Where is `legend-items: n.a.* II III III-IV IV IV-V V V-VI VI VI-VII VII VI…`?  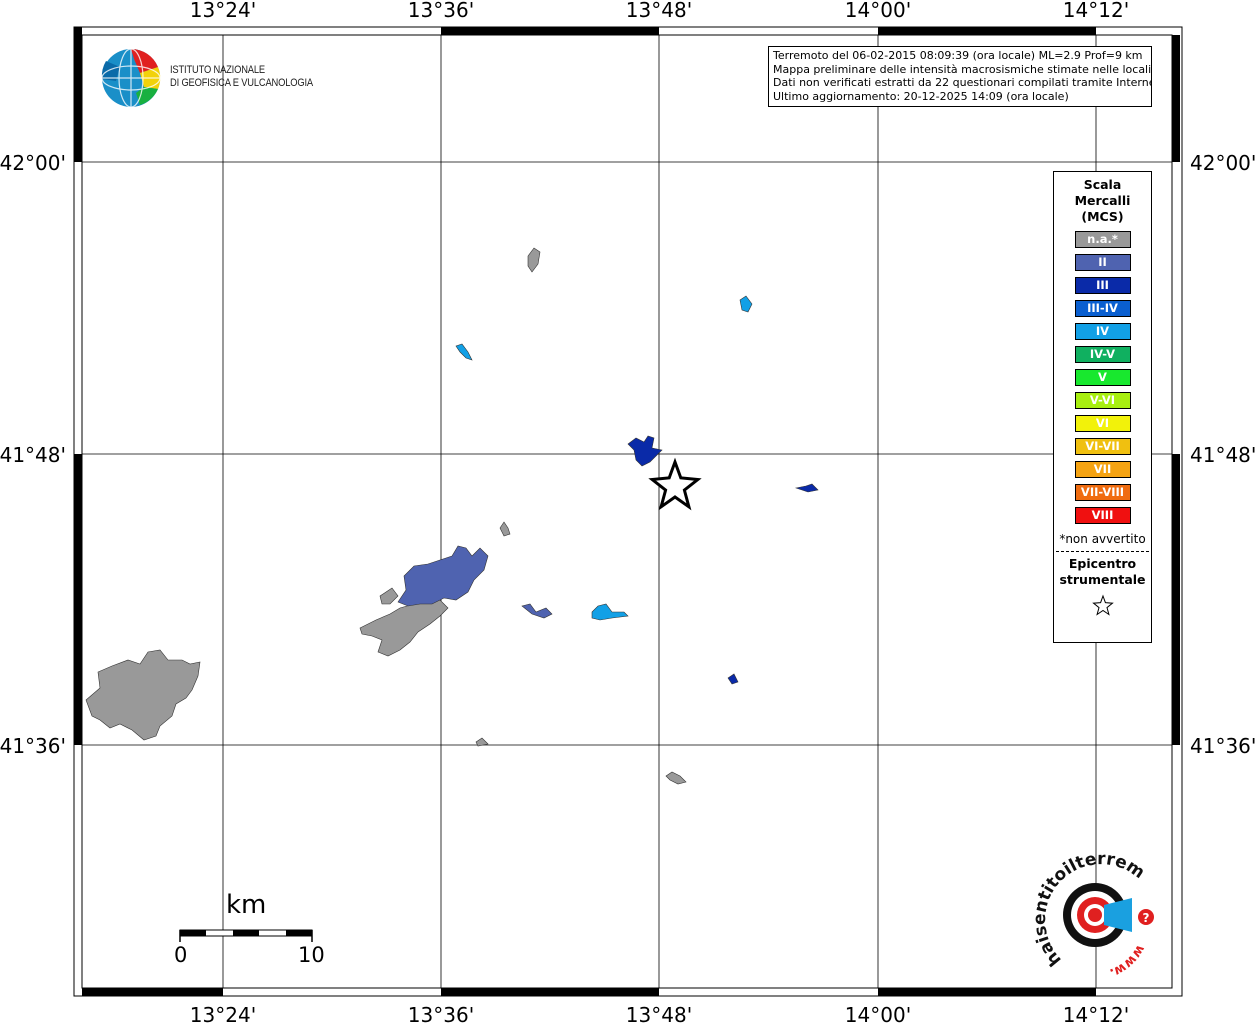
legend-items: n.a.* II III III-IV IV IV-V V V-VI VI VI-VII VII VI… is located at coordinates (1102, 377).